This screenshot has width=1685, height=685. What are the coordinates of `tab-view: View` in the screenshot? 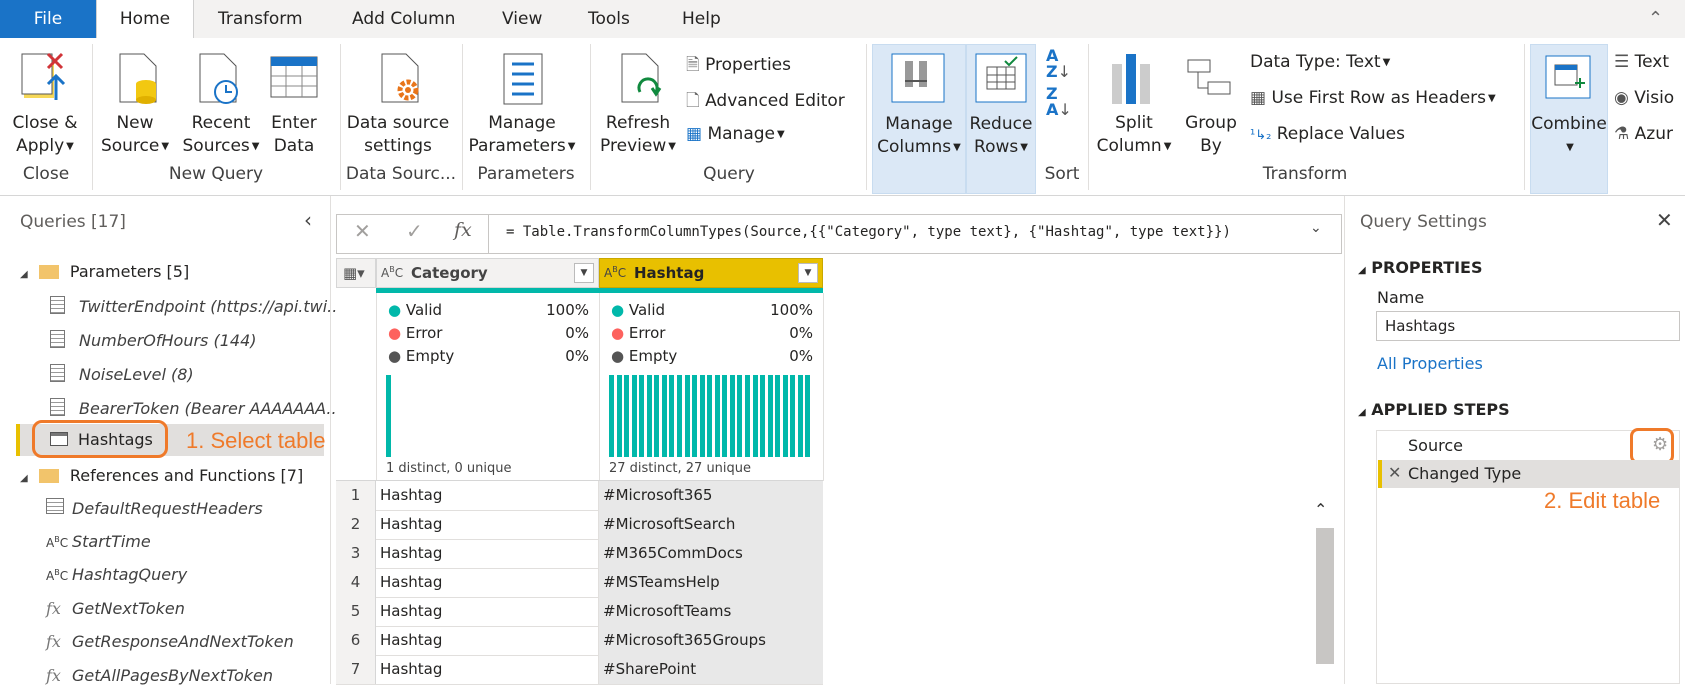 It's located at (522, 19).